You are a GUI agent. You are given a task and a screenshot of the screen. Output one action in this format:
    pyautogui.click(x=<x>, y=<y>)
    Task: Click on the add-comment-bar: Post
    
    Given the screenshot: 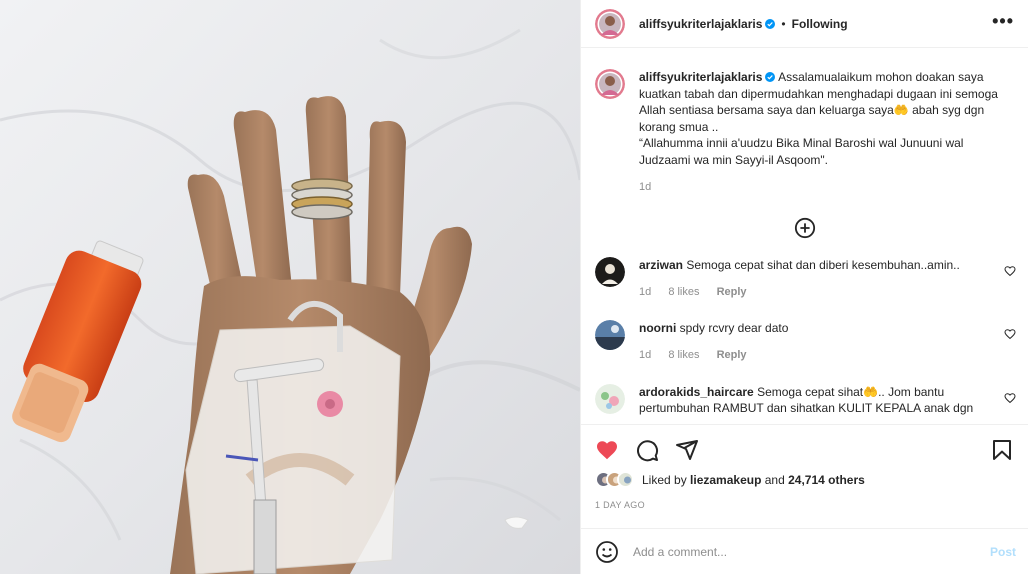 What is the action you would take?
    pyautogui.click(x=804, y=551)
    